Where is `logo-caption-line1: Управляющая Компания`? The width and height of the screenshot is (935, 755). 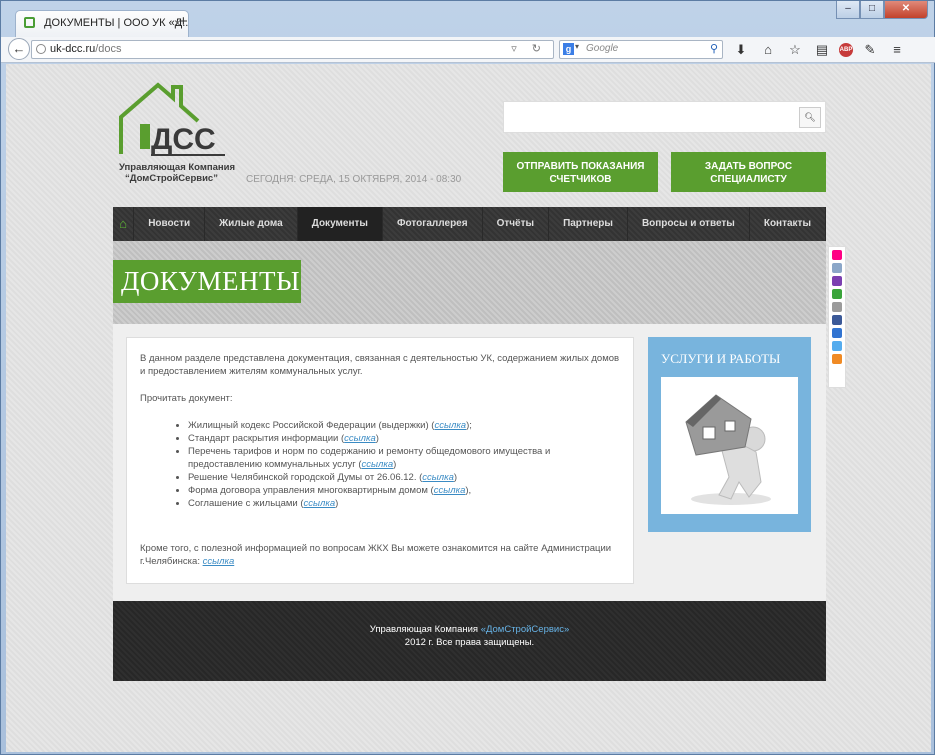 logo-caption-line1: Управляющая Компания is located at coordinates (177, 167).